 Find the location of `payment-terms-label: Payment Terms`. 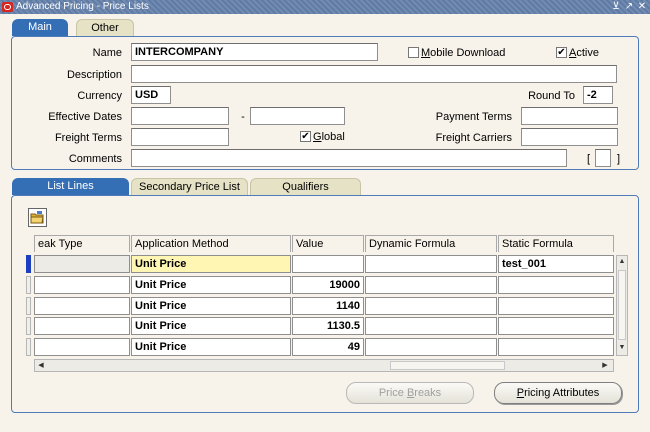

payment-terms-label: Payment Terms is located at coordinates (473, 117).